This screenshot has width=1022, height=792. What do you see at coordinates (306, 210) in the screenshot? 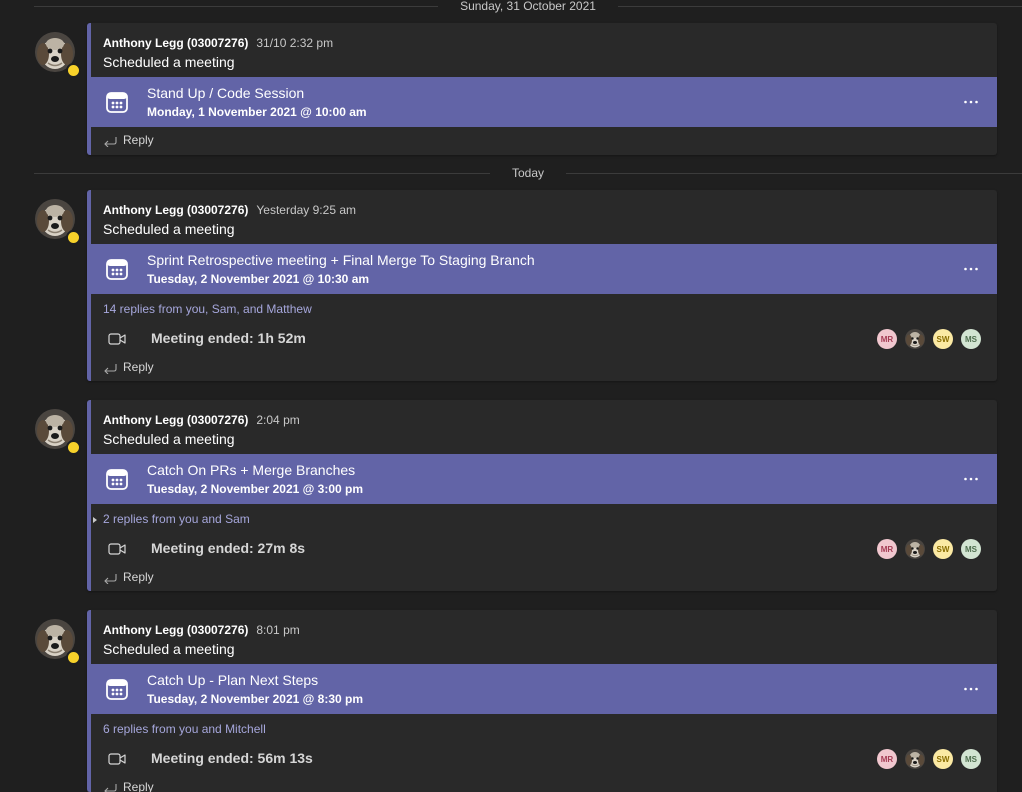
I see `message-time: Yesterday 9:25 am` at bounding box center [306, 210].